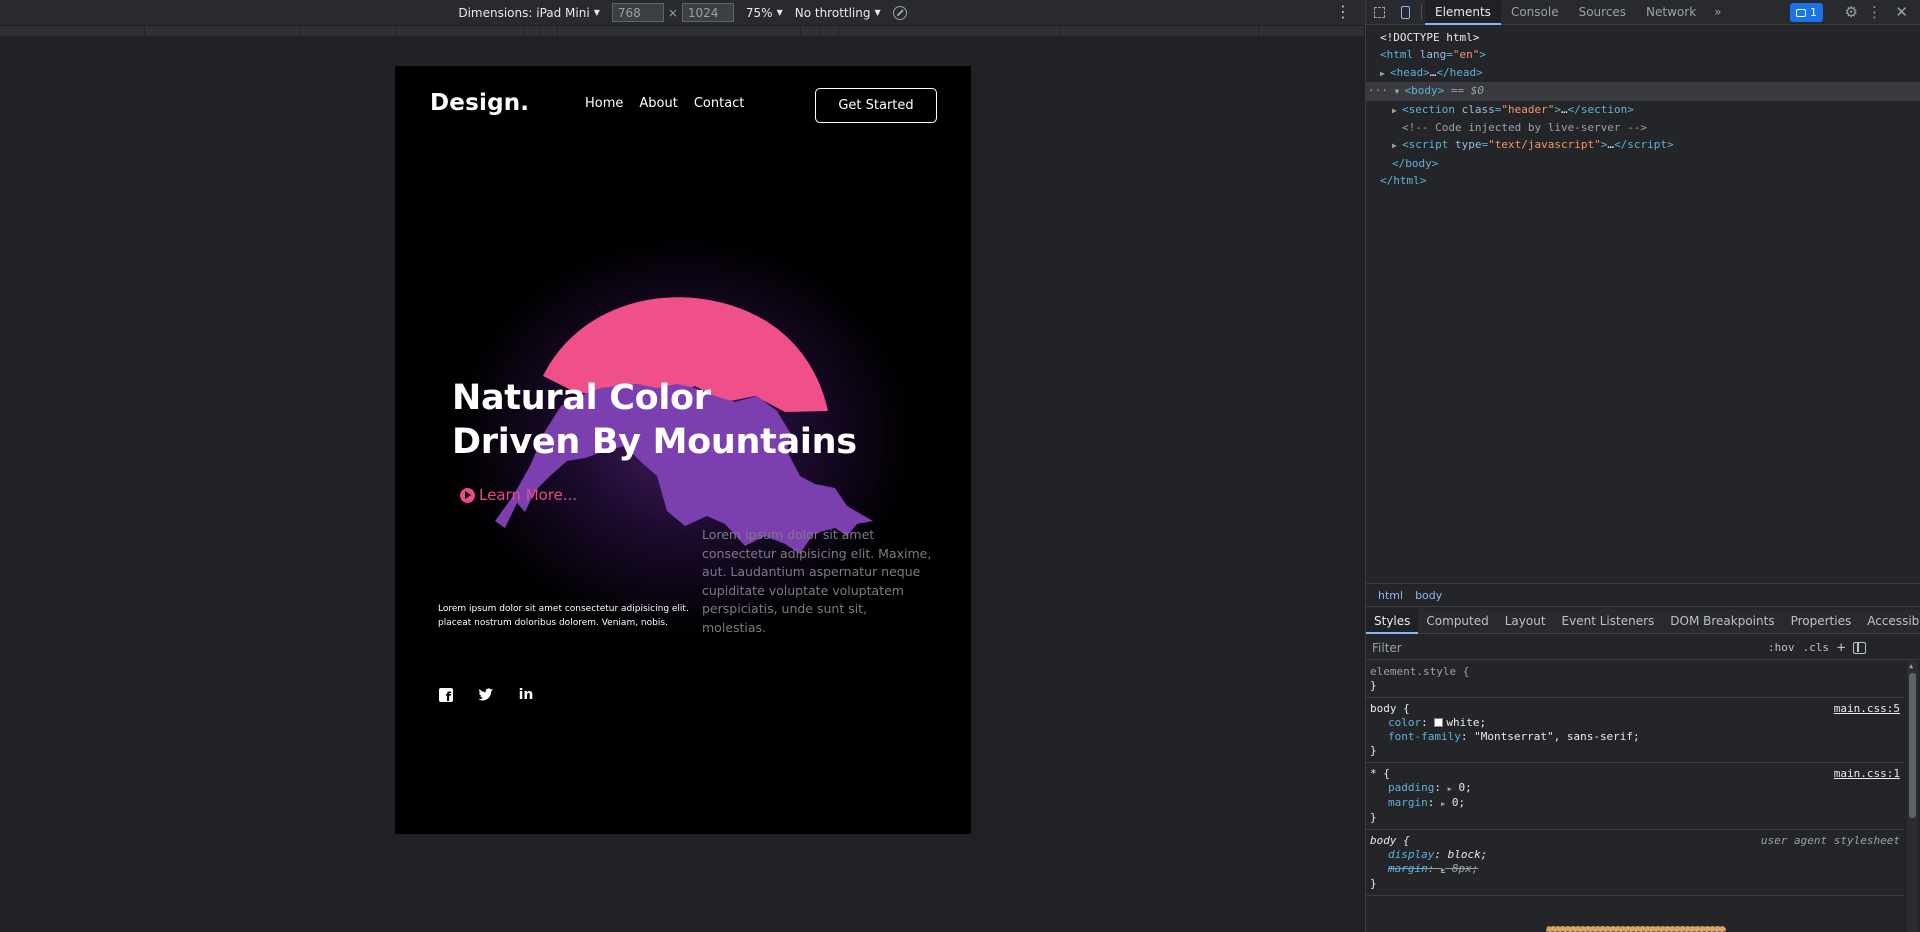  I want to click on rotate-icon, so click(899, 12).